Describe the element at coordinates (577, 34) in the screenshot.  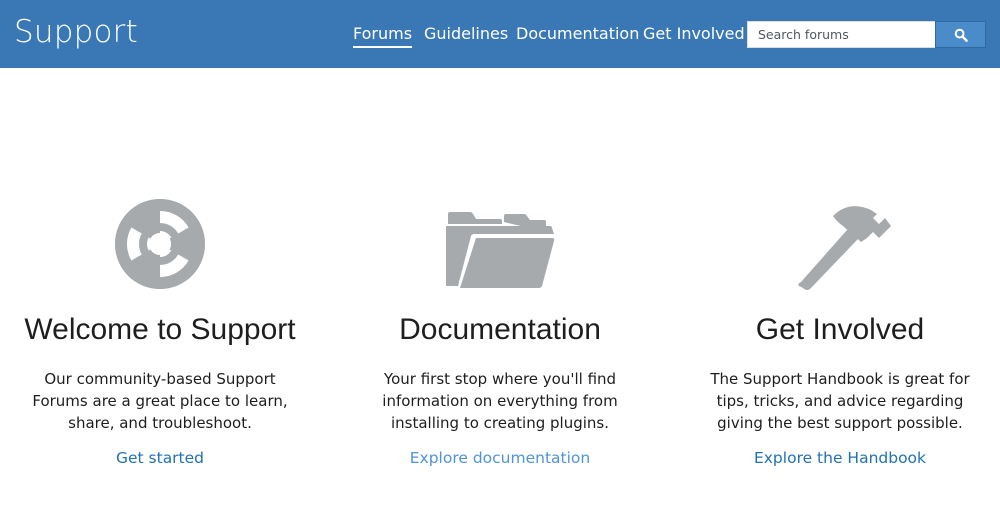
I see `nav-documentation: Documentation` at that location.